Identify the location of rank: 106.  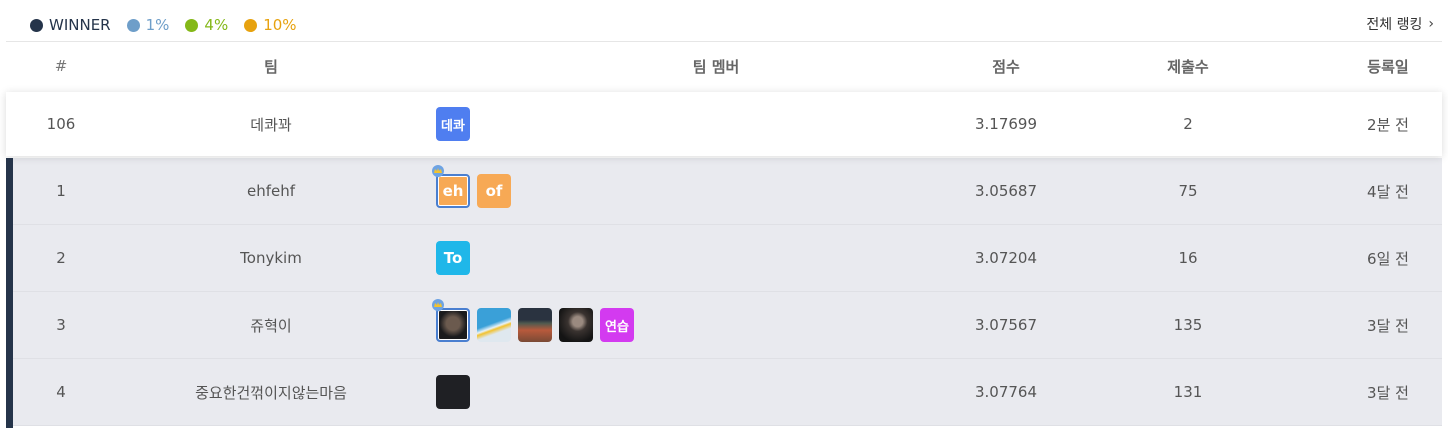
(61, 124).